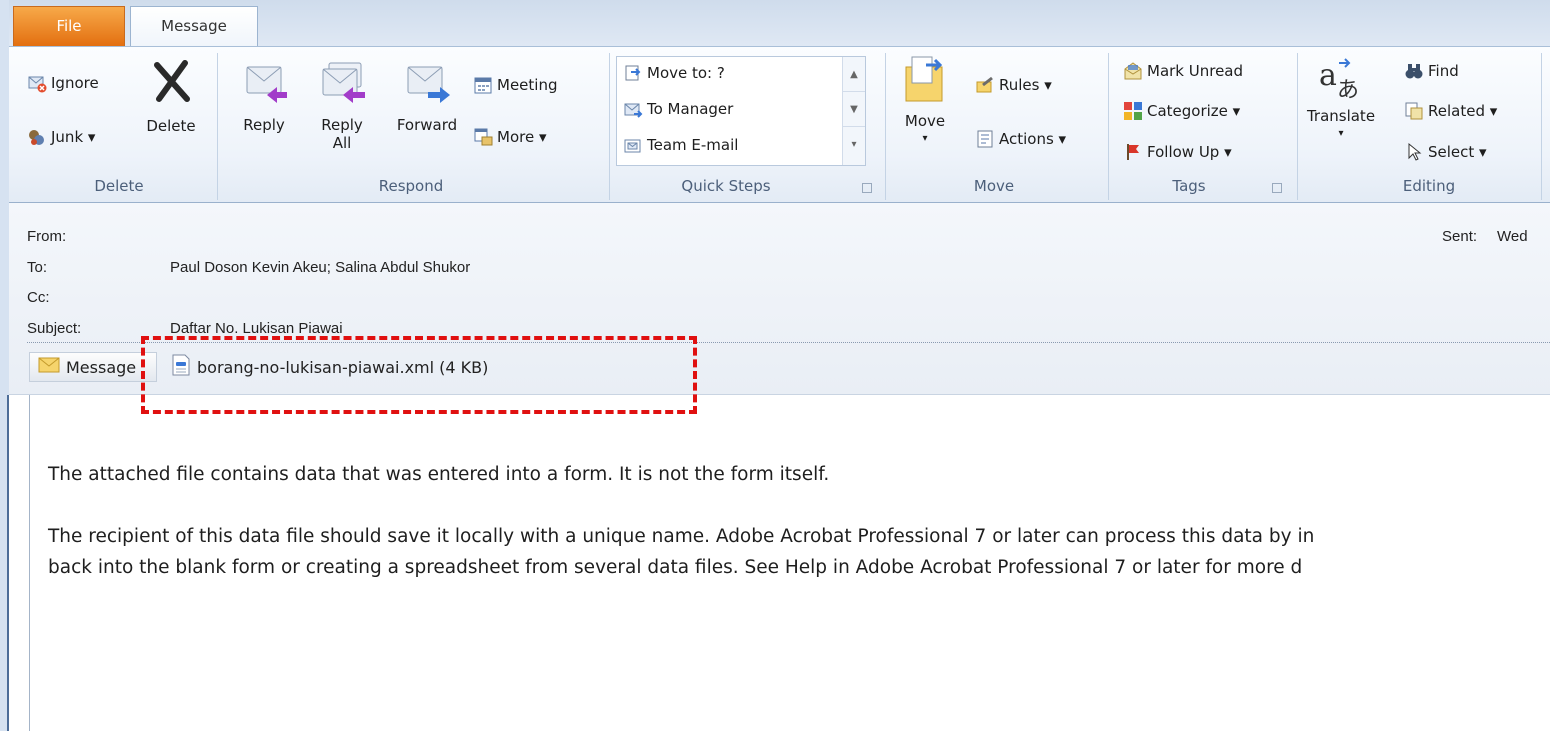  What do you see at coordinates (1195, 71) in the screenshot?
I see `mark-unread-label: Mark Unread` at bounding box center [1195, 71].